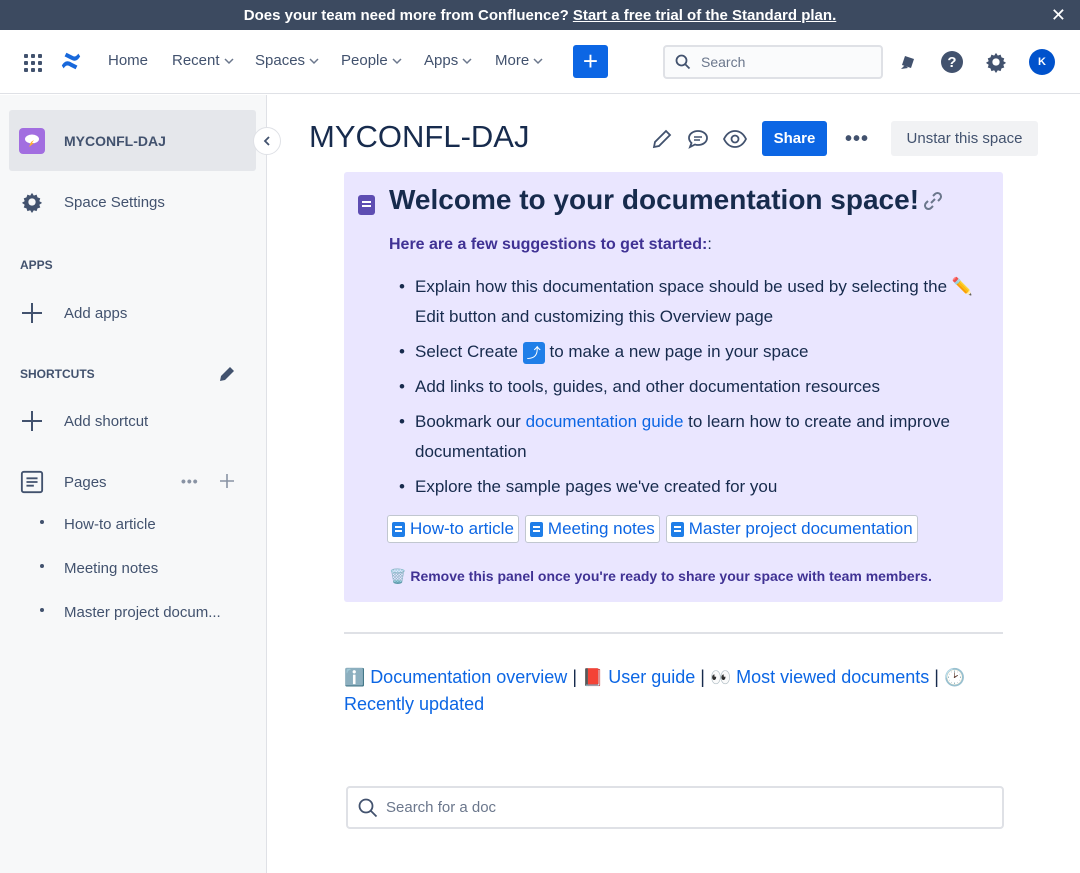 The width and height of the screenshot is (1080, 873). What do you see at coordinates (1042, 62) in the screenshot?
I see `user-avatar: K` at bounding box center [1042, 62].